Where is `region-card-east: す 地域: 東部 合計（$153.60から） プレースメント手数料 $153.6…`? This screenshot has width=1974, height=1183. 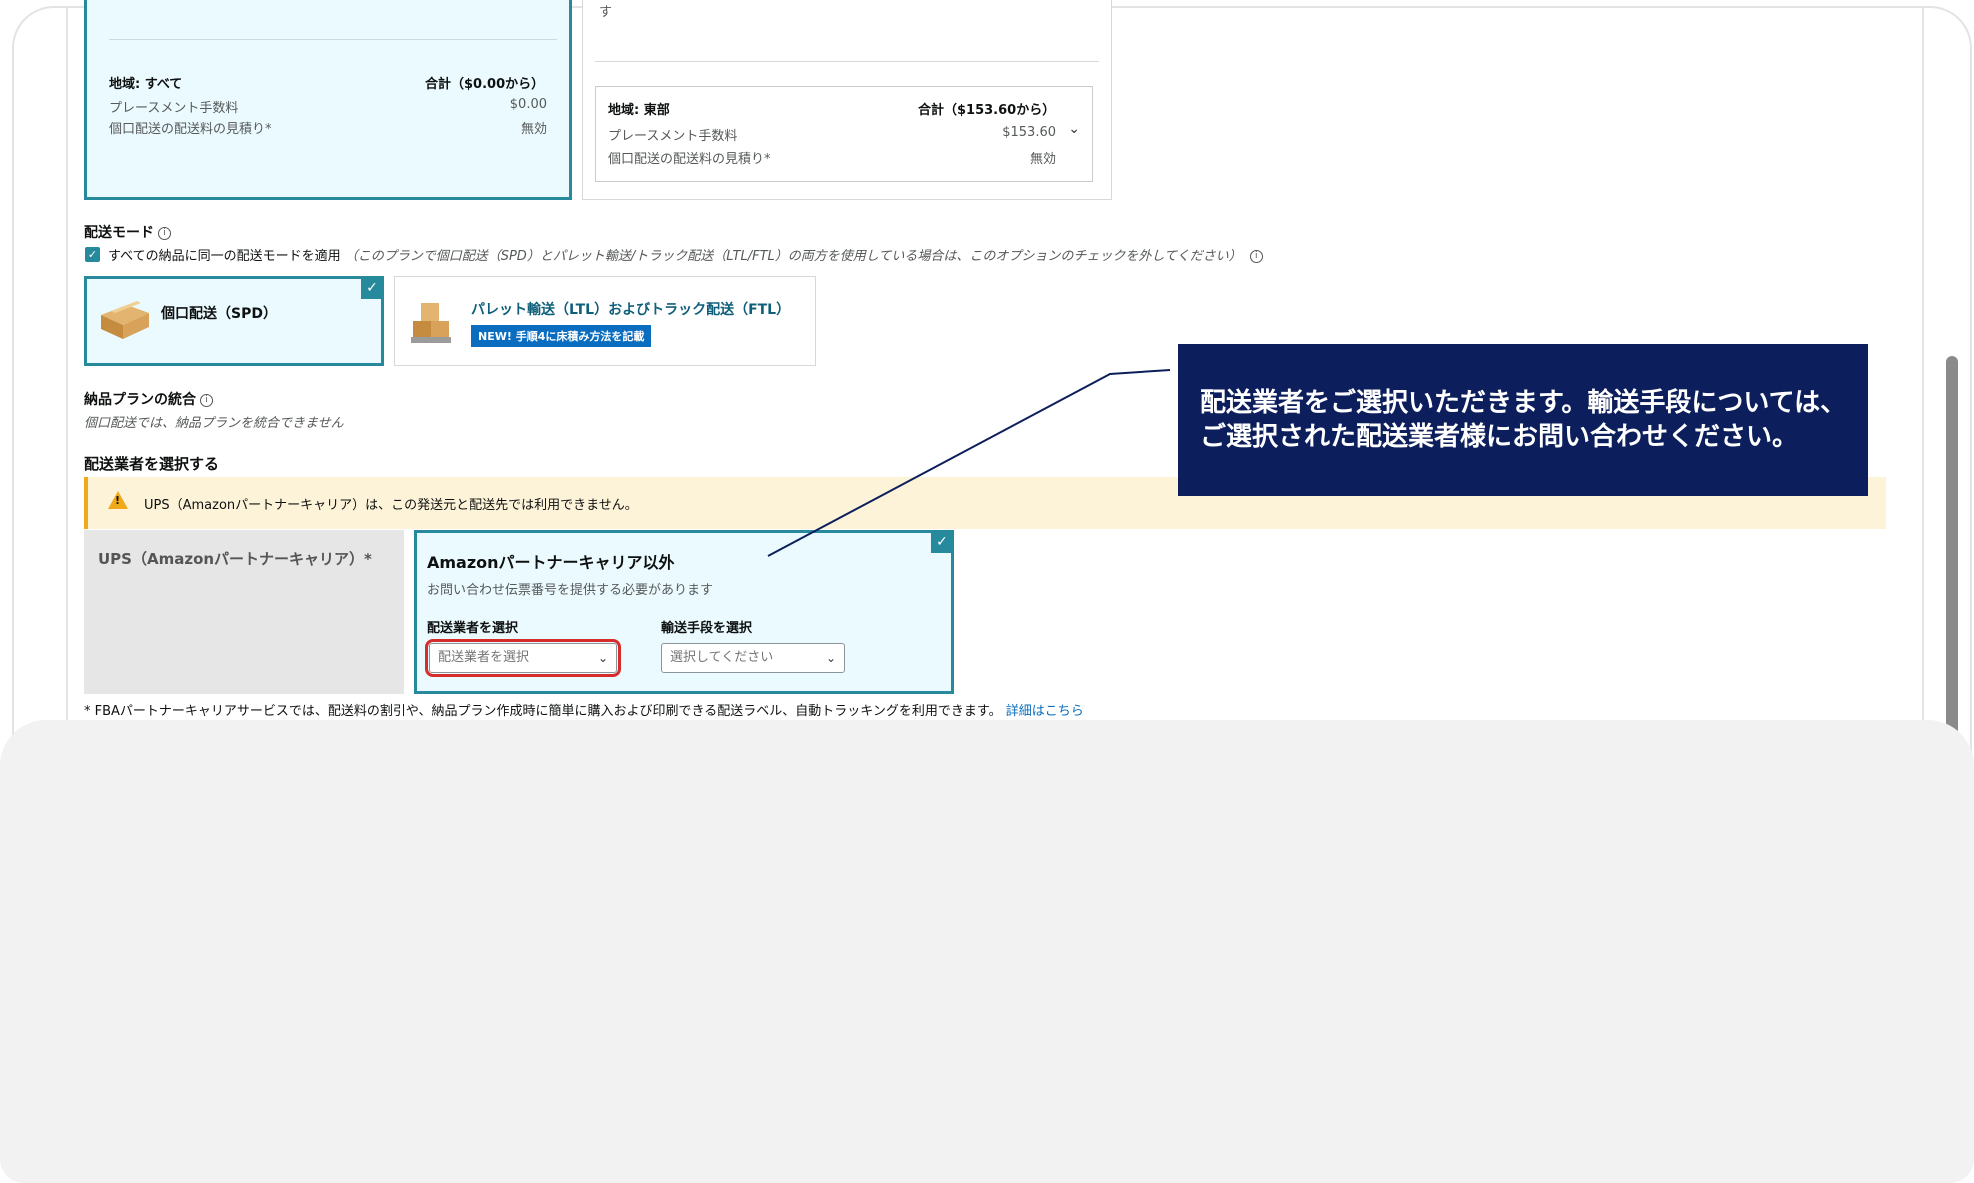 region-card-east: す 地域: 東部 合計（$153.60から） プレースメント手数料 $153.6… is located at coordinates (847, 100).